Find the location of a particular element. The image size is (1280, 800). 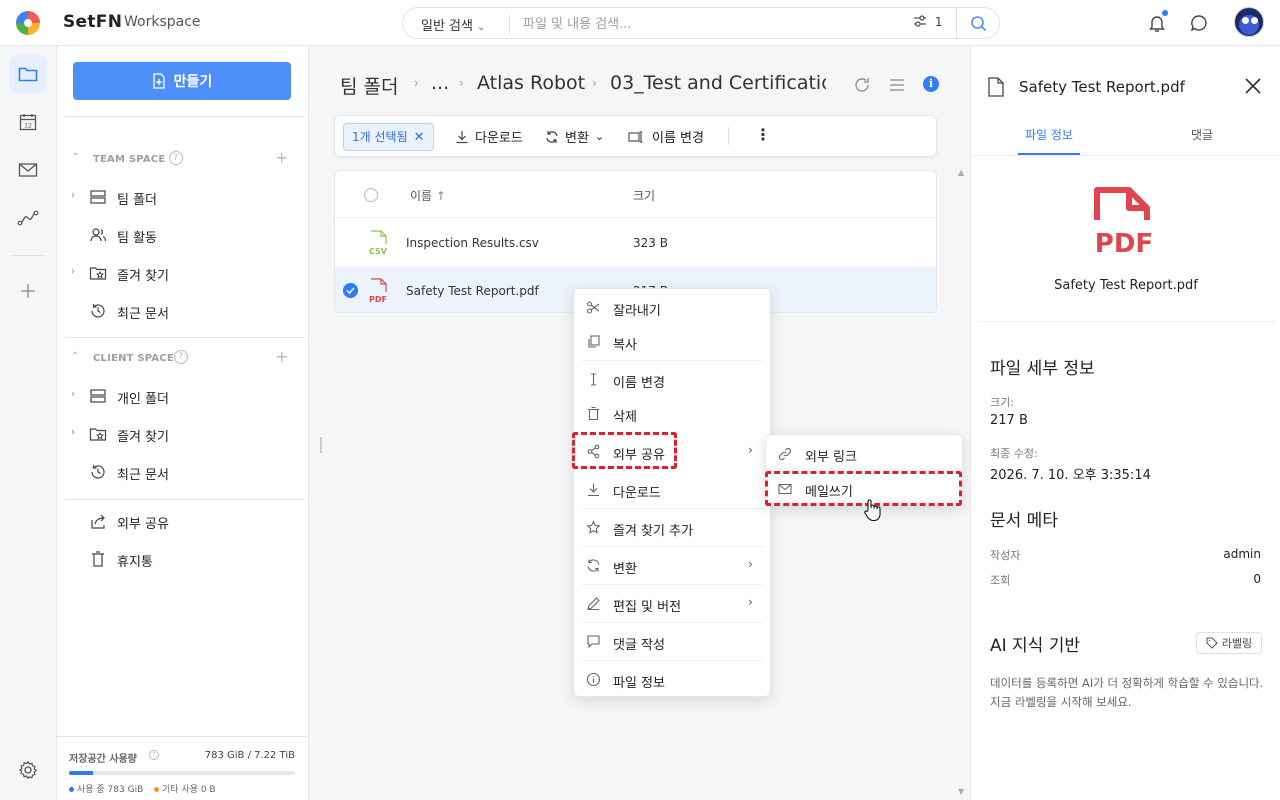

mail-icon is located at coordinates (28, 170).